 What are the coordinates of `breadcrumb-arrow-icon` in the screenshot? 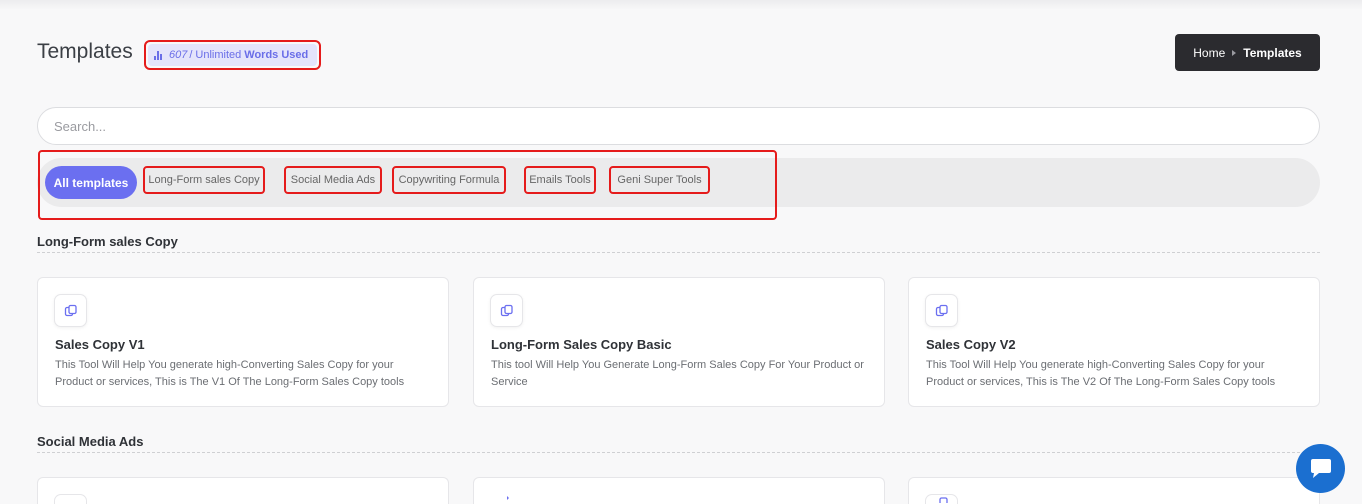 It's located at (1234, 52).